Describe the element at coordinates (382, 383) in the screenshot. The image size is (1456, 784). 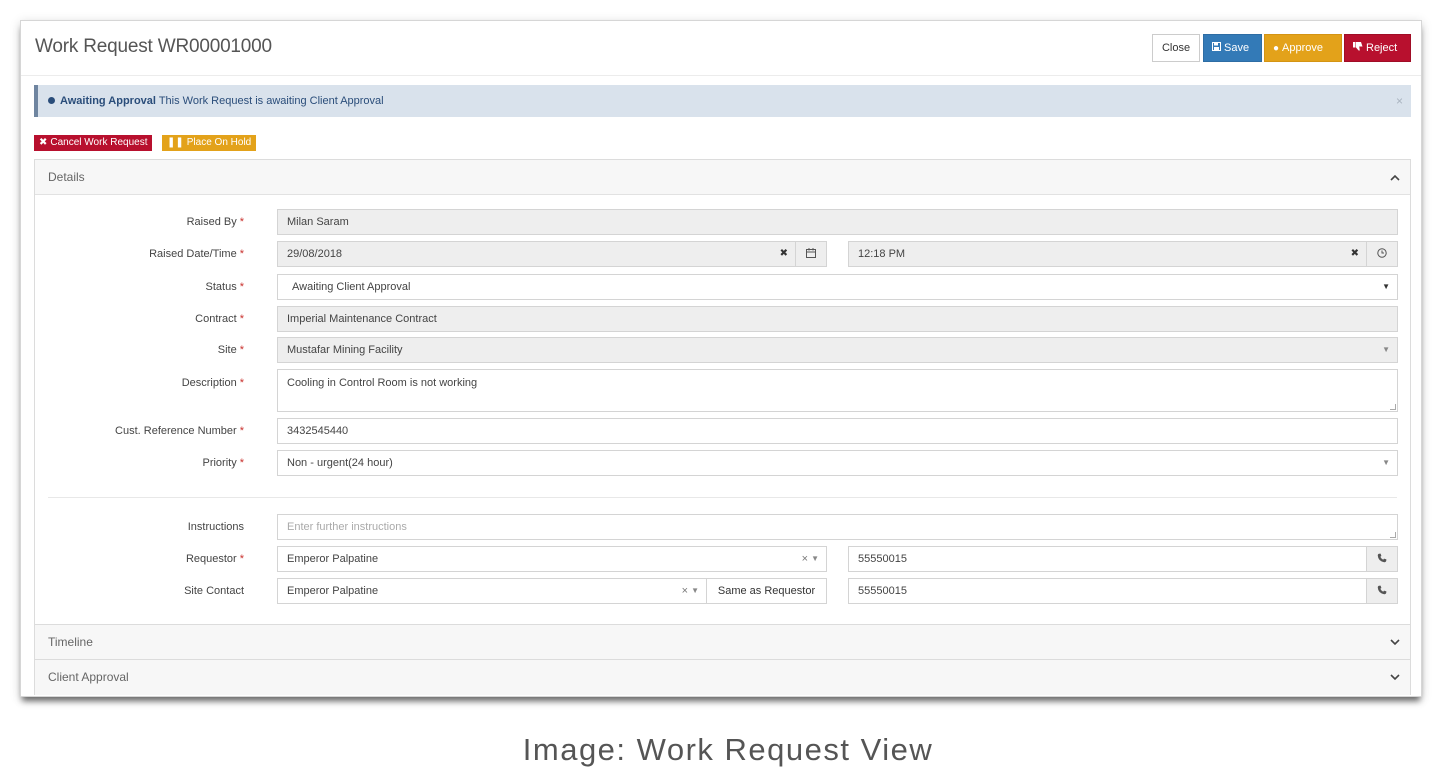
I see `description-value: Cooling in Control Room is not working` at that location.